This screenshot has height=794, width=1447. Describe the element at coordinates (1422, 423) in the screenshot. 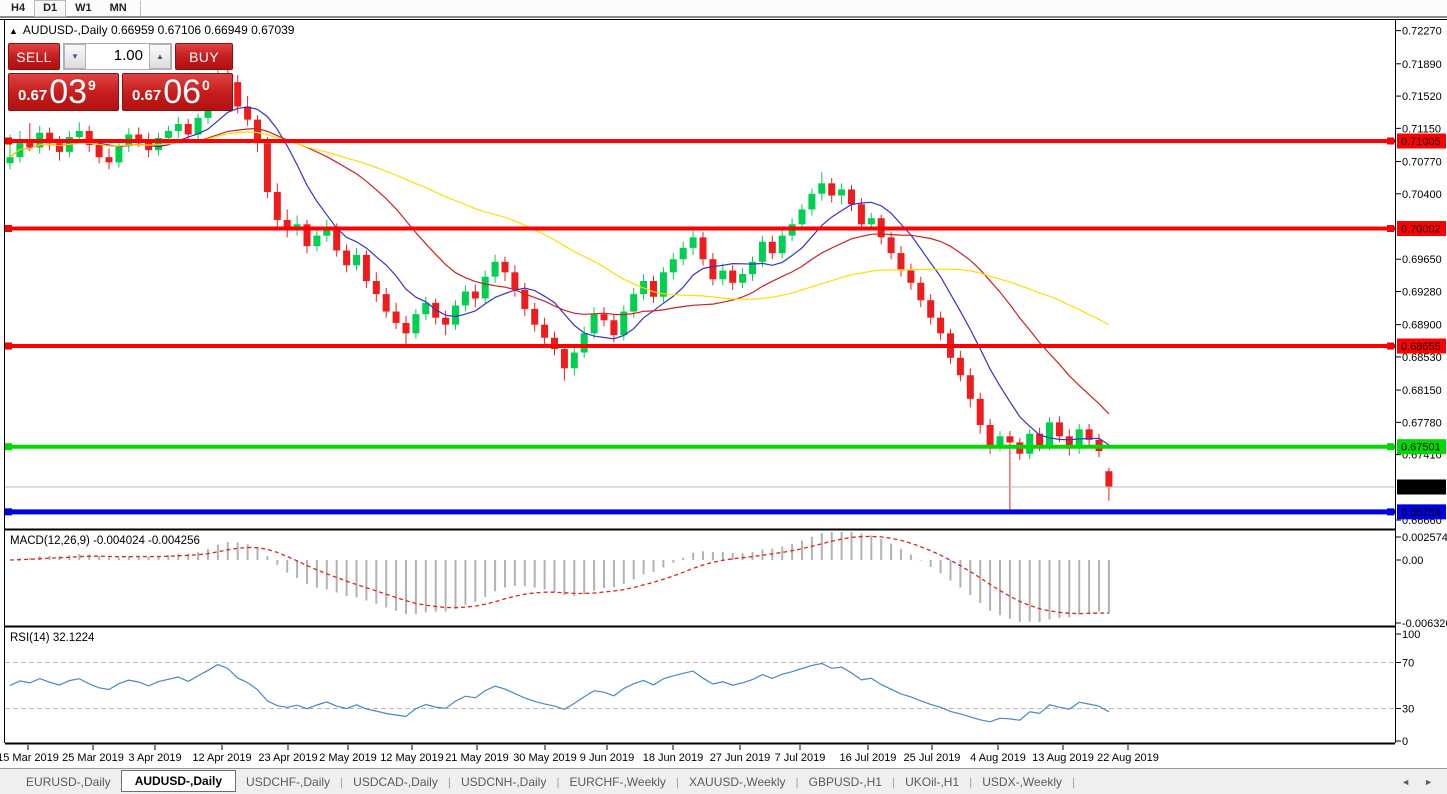

I see `price-tick-label: 0.67780` at that location.